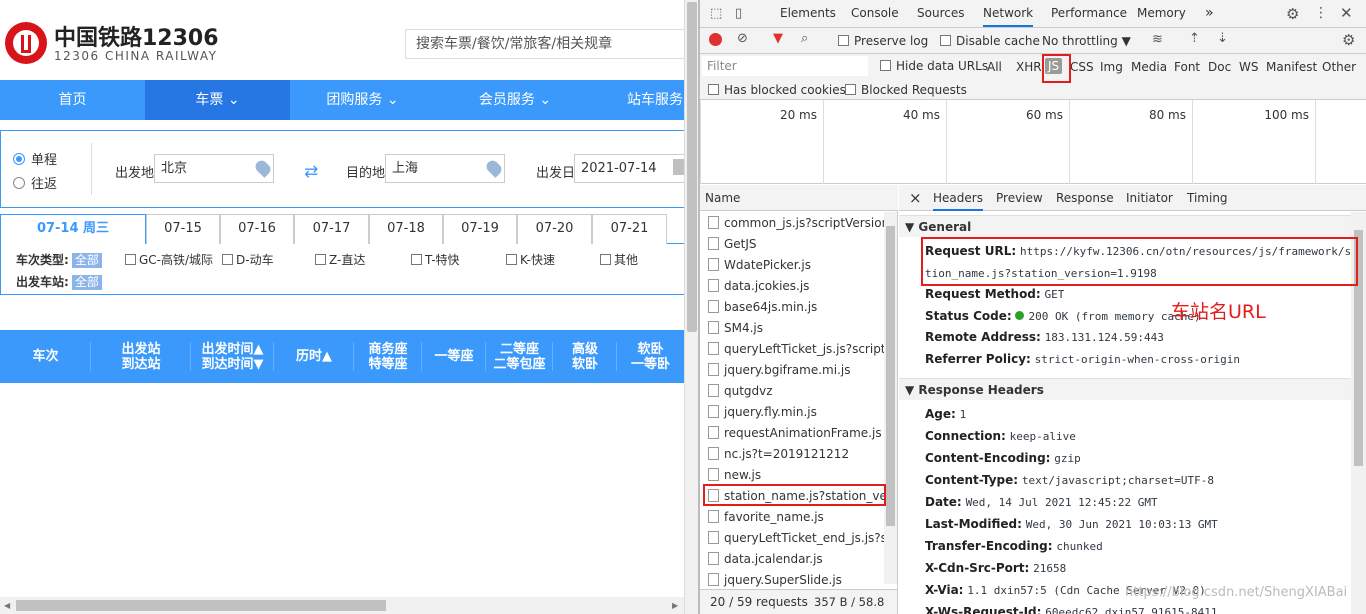 The image size is (1366, 614). I want to click on clear-icon: ⊘, so click(742, 38).